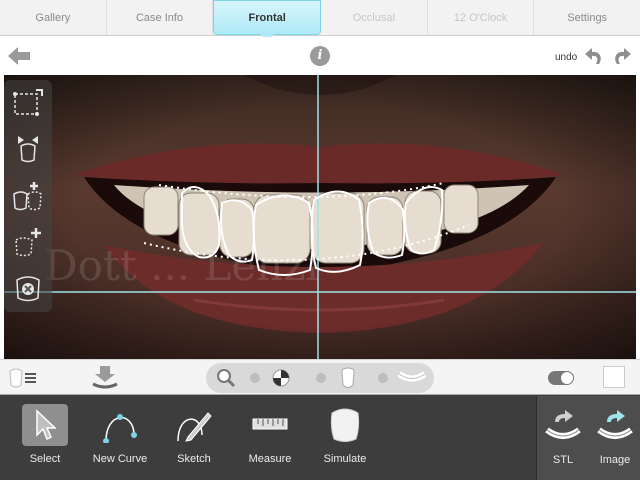 This screenshot has width=640, height=480. I want to click on overlay-toggle, so click(561, 378).